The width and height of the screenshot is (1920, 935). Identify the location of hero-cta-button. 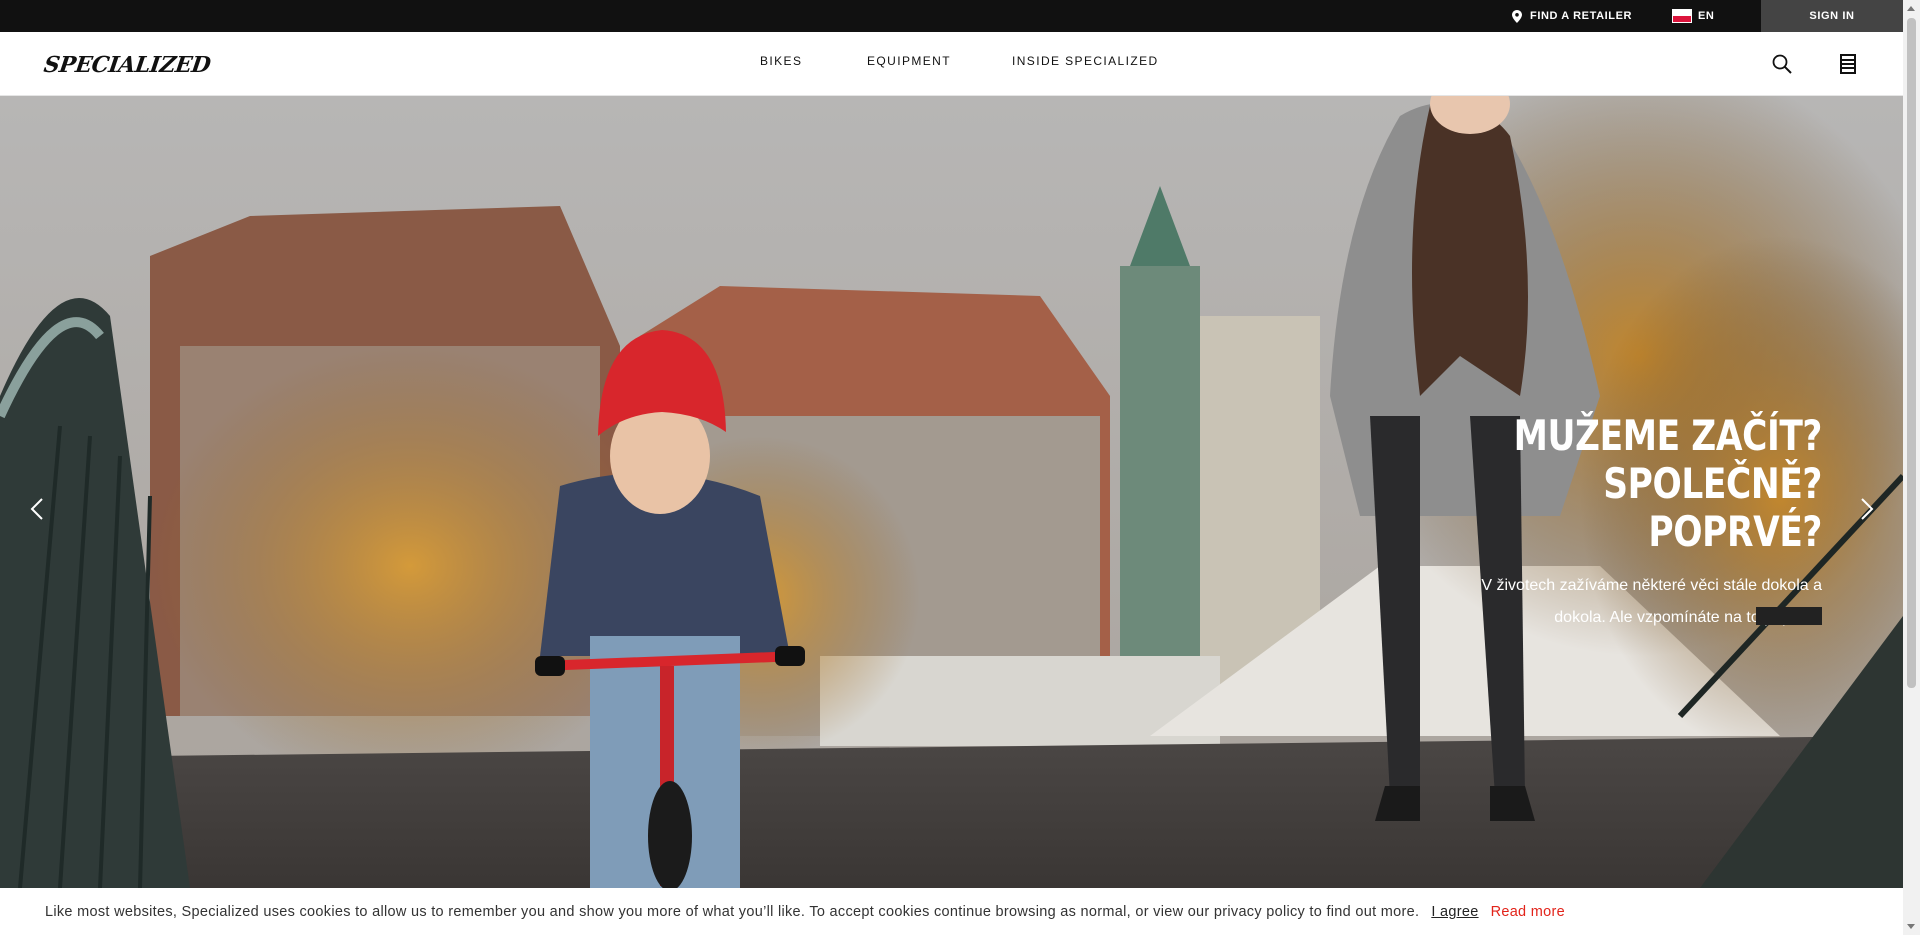
(1789, 616).